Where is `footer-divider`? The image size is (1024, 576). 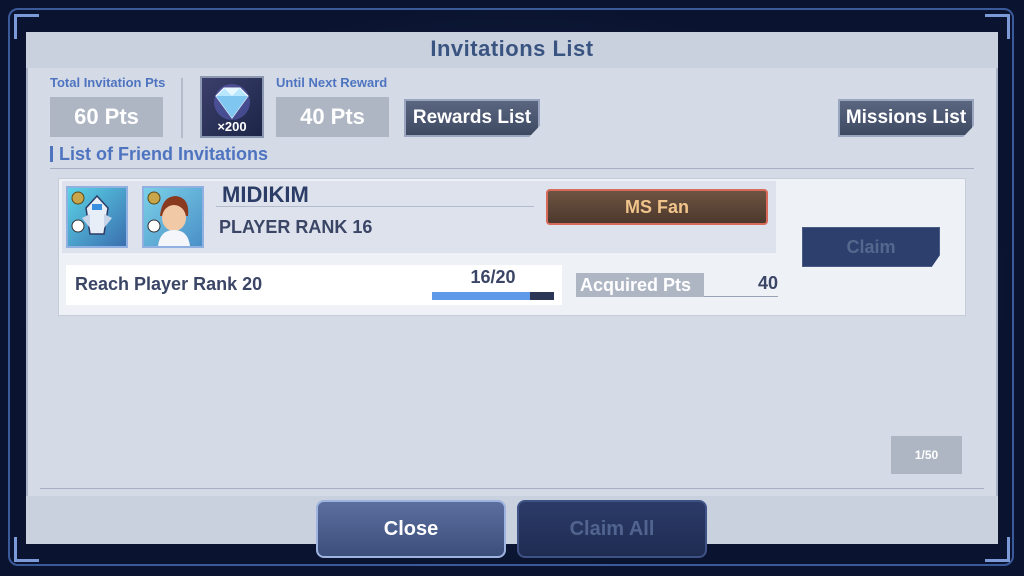 footer-divider is located at coordinates (512, 488).